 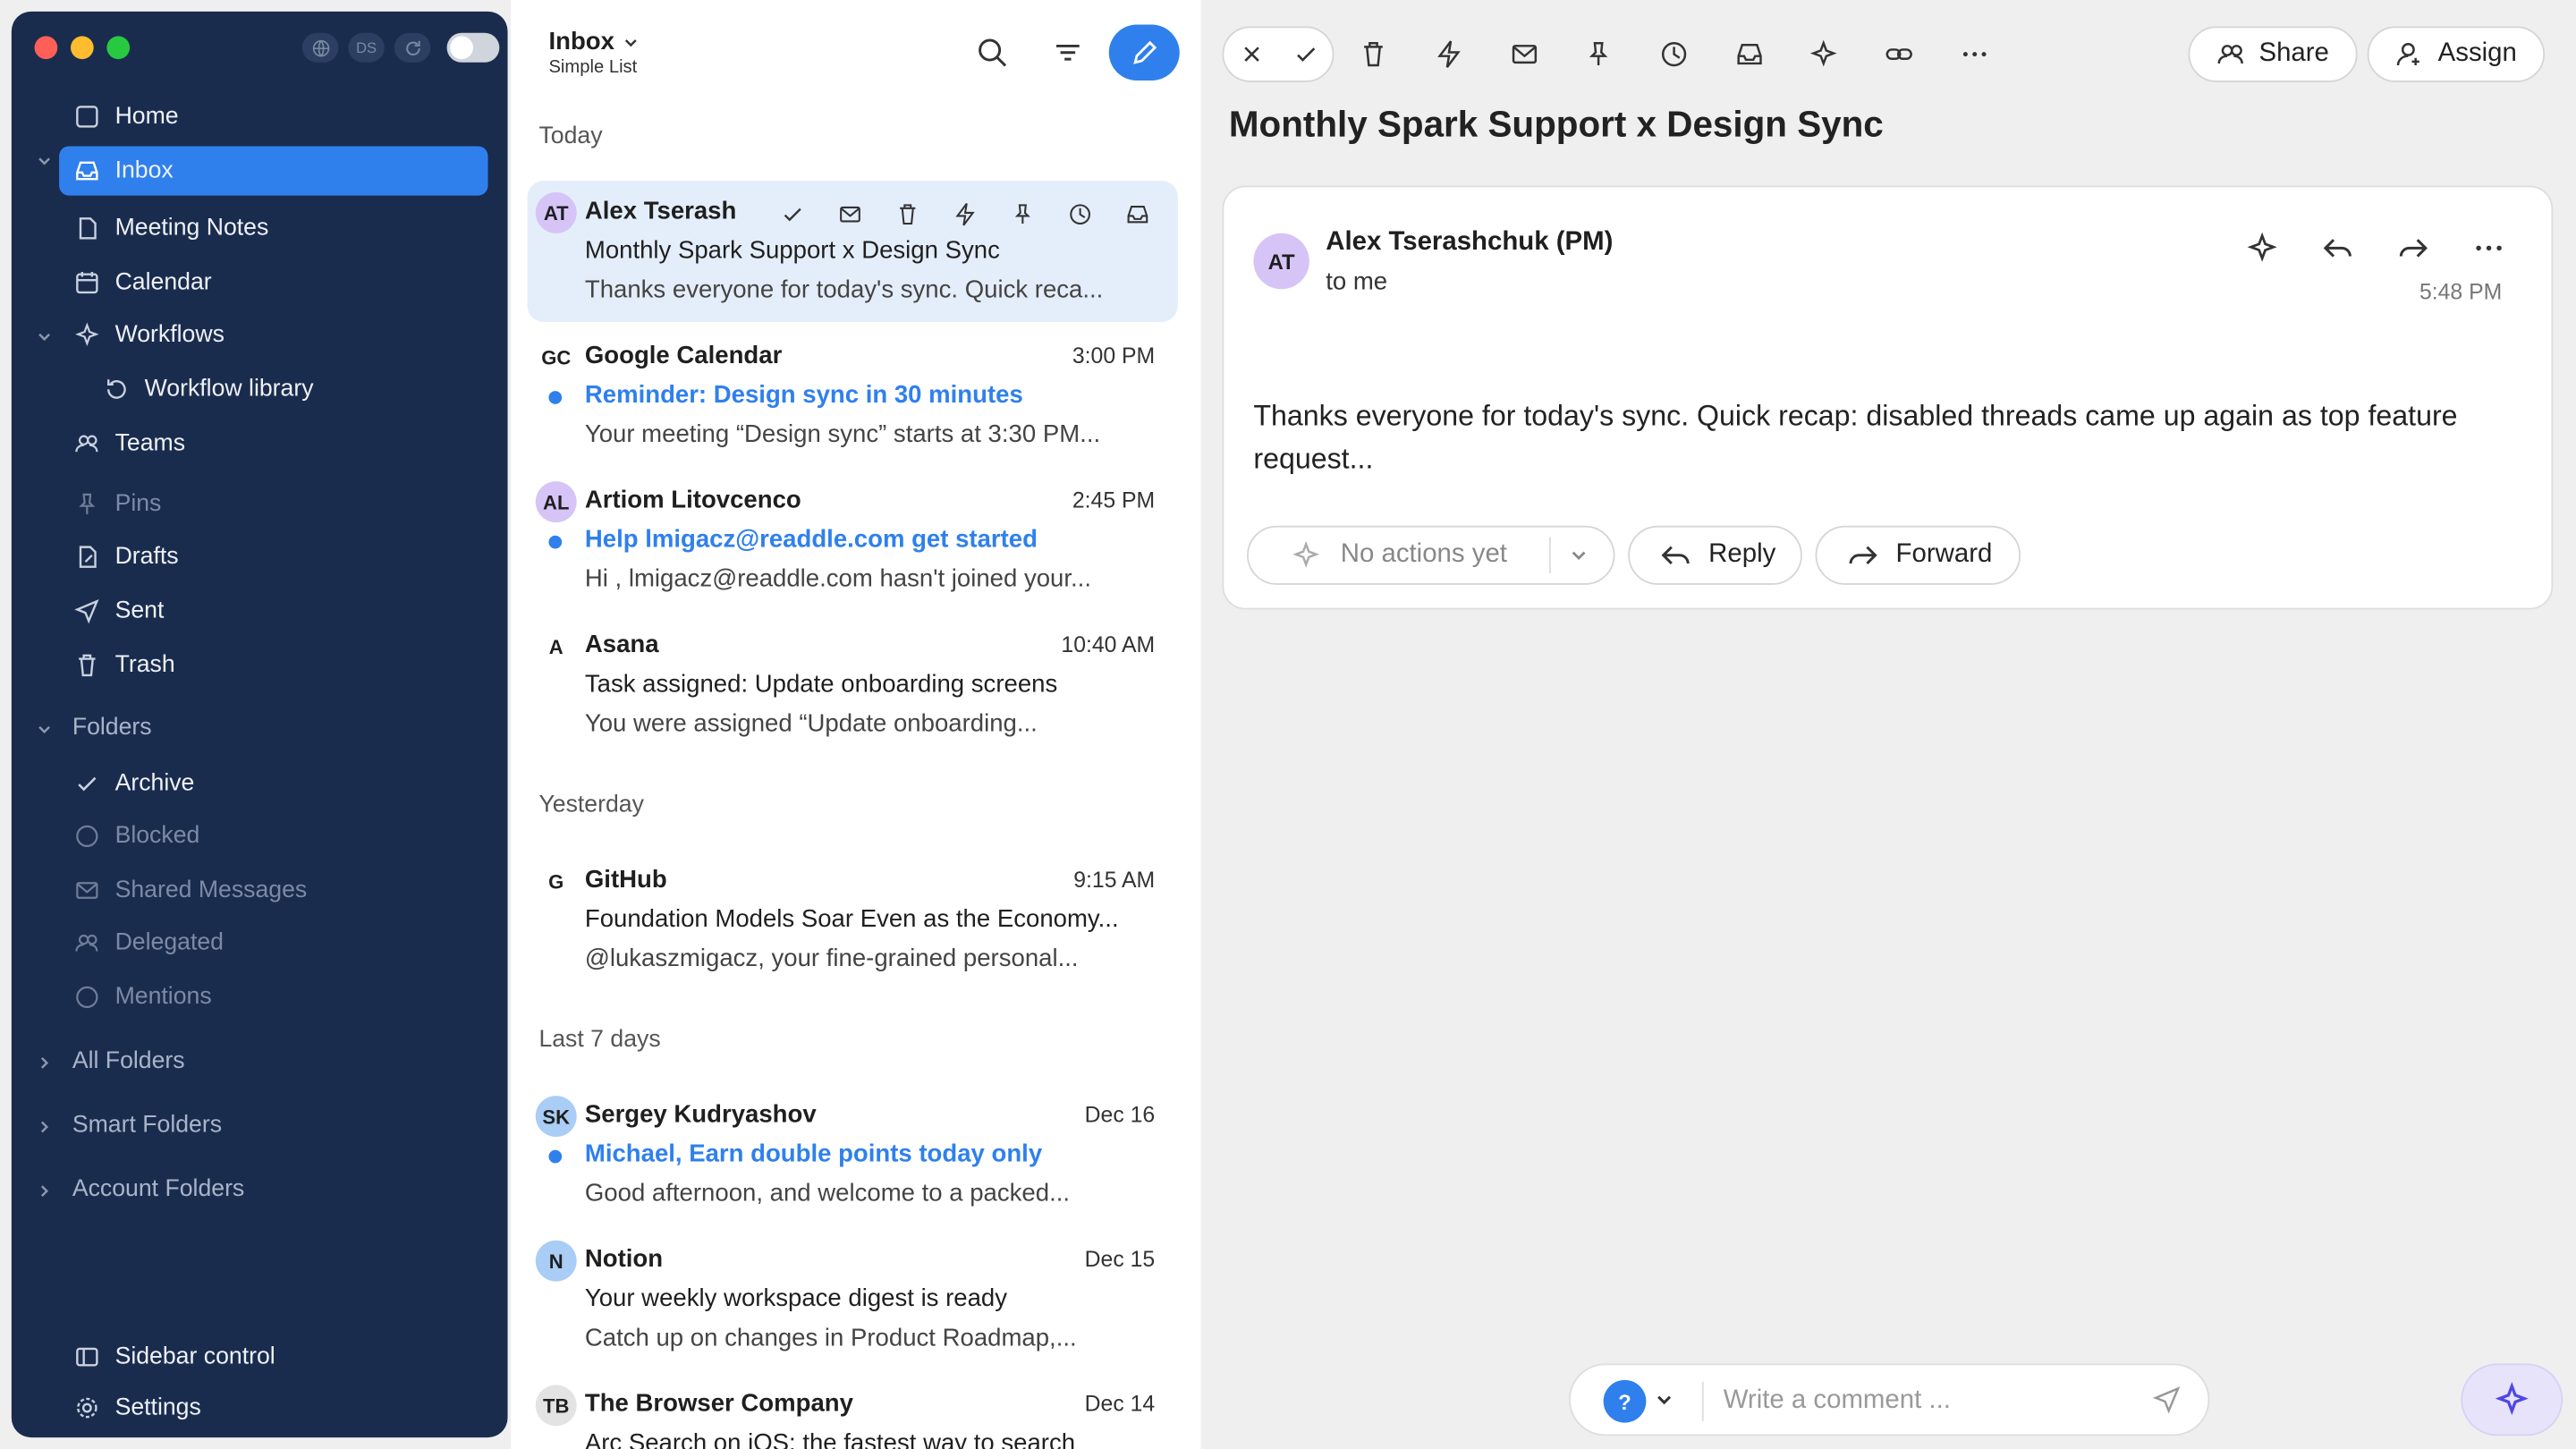 What do you see at coordinates (1556, 124) in the screenshot?
I see `email-subject-title: Monthly Spark Support x Design Sync` at bounding box center [1556, 124].